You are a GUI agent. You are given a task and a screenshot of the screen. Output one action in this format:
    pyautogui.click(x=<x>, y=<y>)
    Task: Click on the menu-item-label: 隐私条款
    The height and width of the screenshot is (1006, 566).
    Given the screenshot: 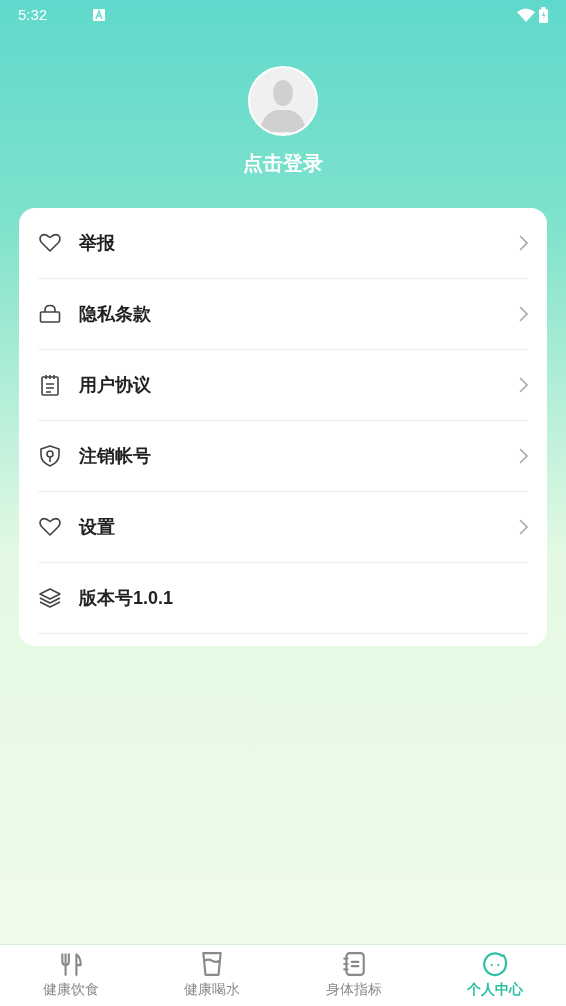 What is the action you would take?
    pyautogui.click(x=115, y=314)
    